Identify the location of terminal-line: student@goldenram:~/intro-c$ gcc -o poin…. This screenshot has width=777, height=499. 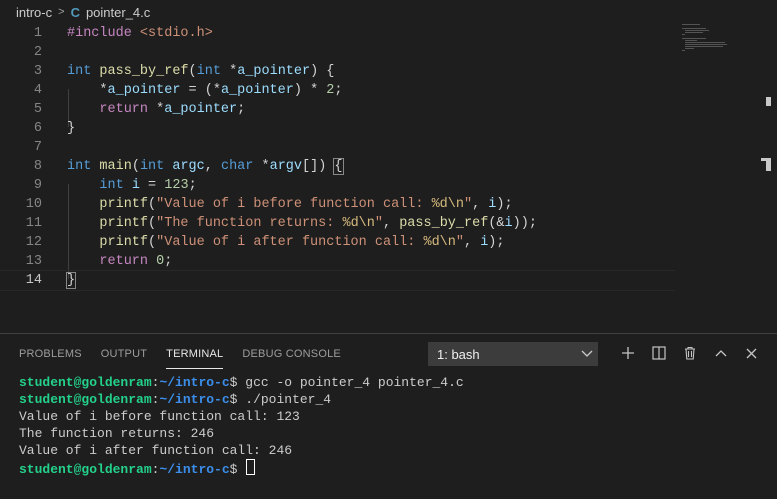
(241, 382).